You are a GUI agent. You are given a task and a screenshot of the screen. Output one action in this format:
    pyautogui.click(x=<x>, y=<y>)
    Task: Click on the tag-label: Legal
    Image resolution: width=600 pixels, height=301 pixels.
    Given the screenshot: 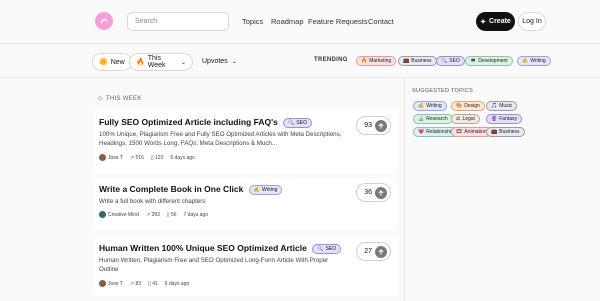 What is the action you would take?
    pyautogui.click(x=468, y=119)
    